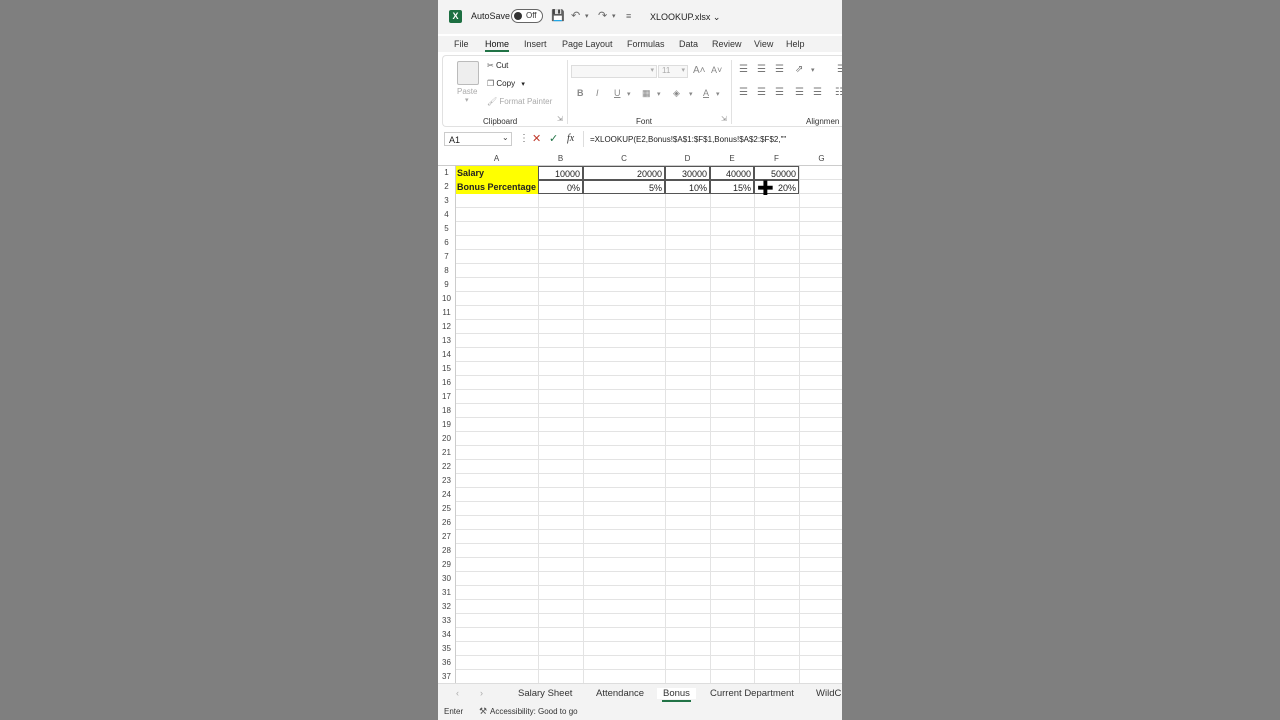  What do you see at coordinates (447, 467) in the screenshot?
I see `row-header: 22` at bounding box center [447, 467].